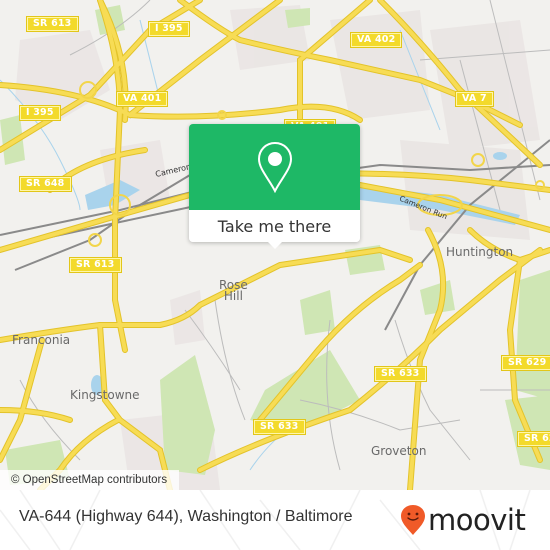  What do you see at coordinates (399, 451) in the screenshot?
I see `place-label-groveton: Groveton` at bounding box center [399, 451].